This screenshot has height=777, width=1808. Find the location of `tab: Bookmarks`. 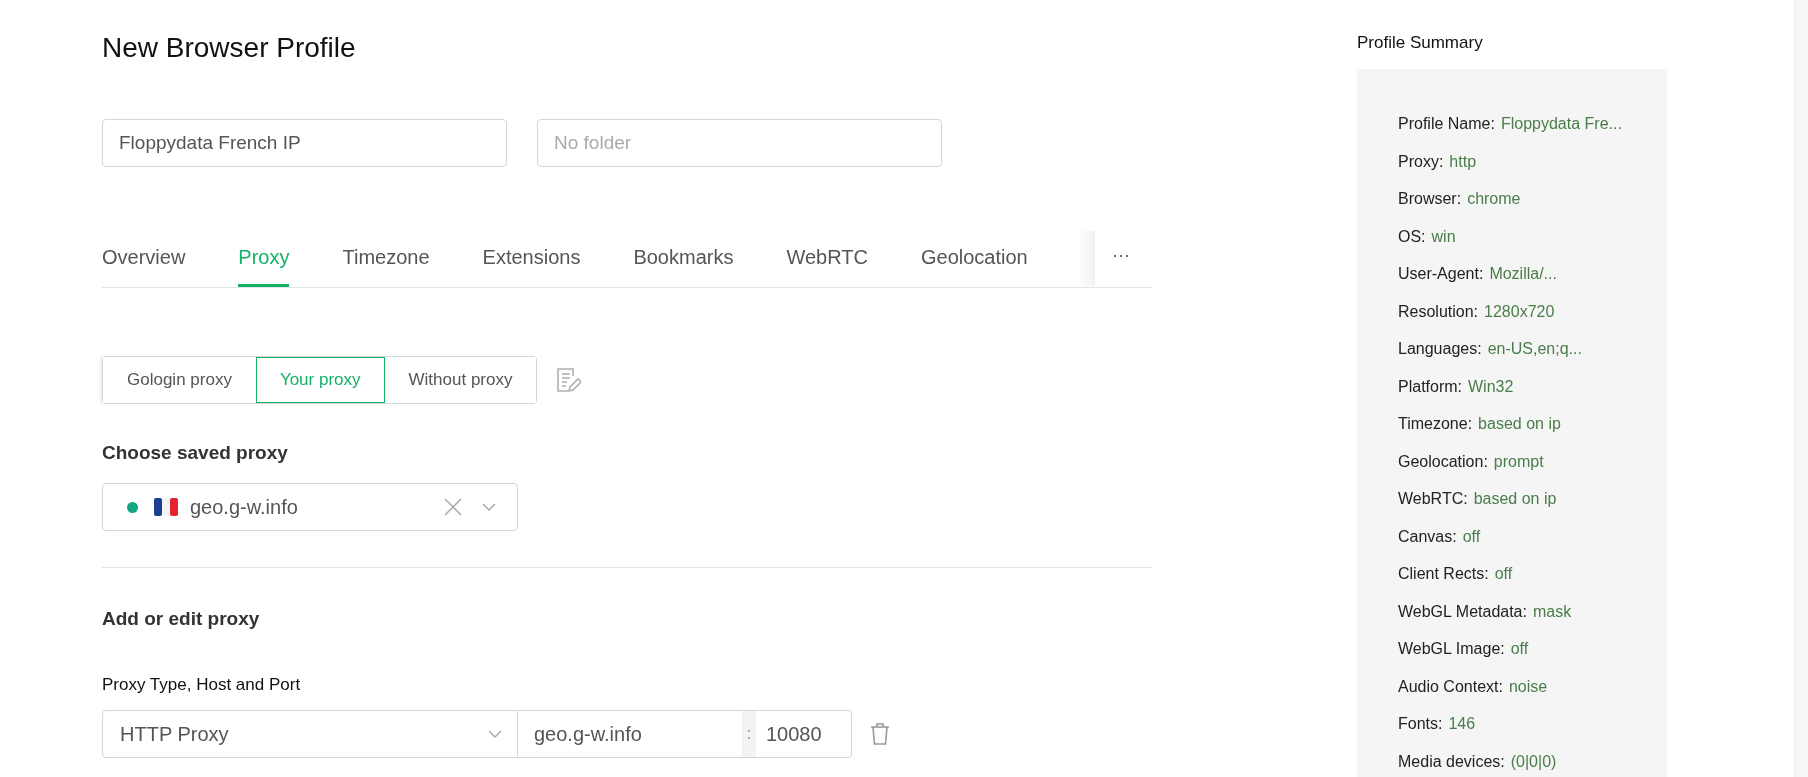

tab: Bookmarks is located at coordinates (683, 266).